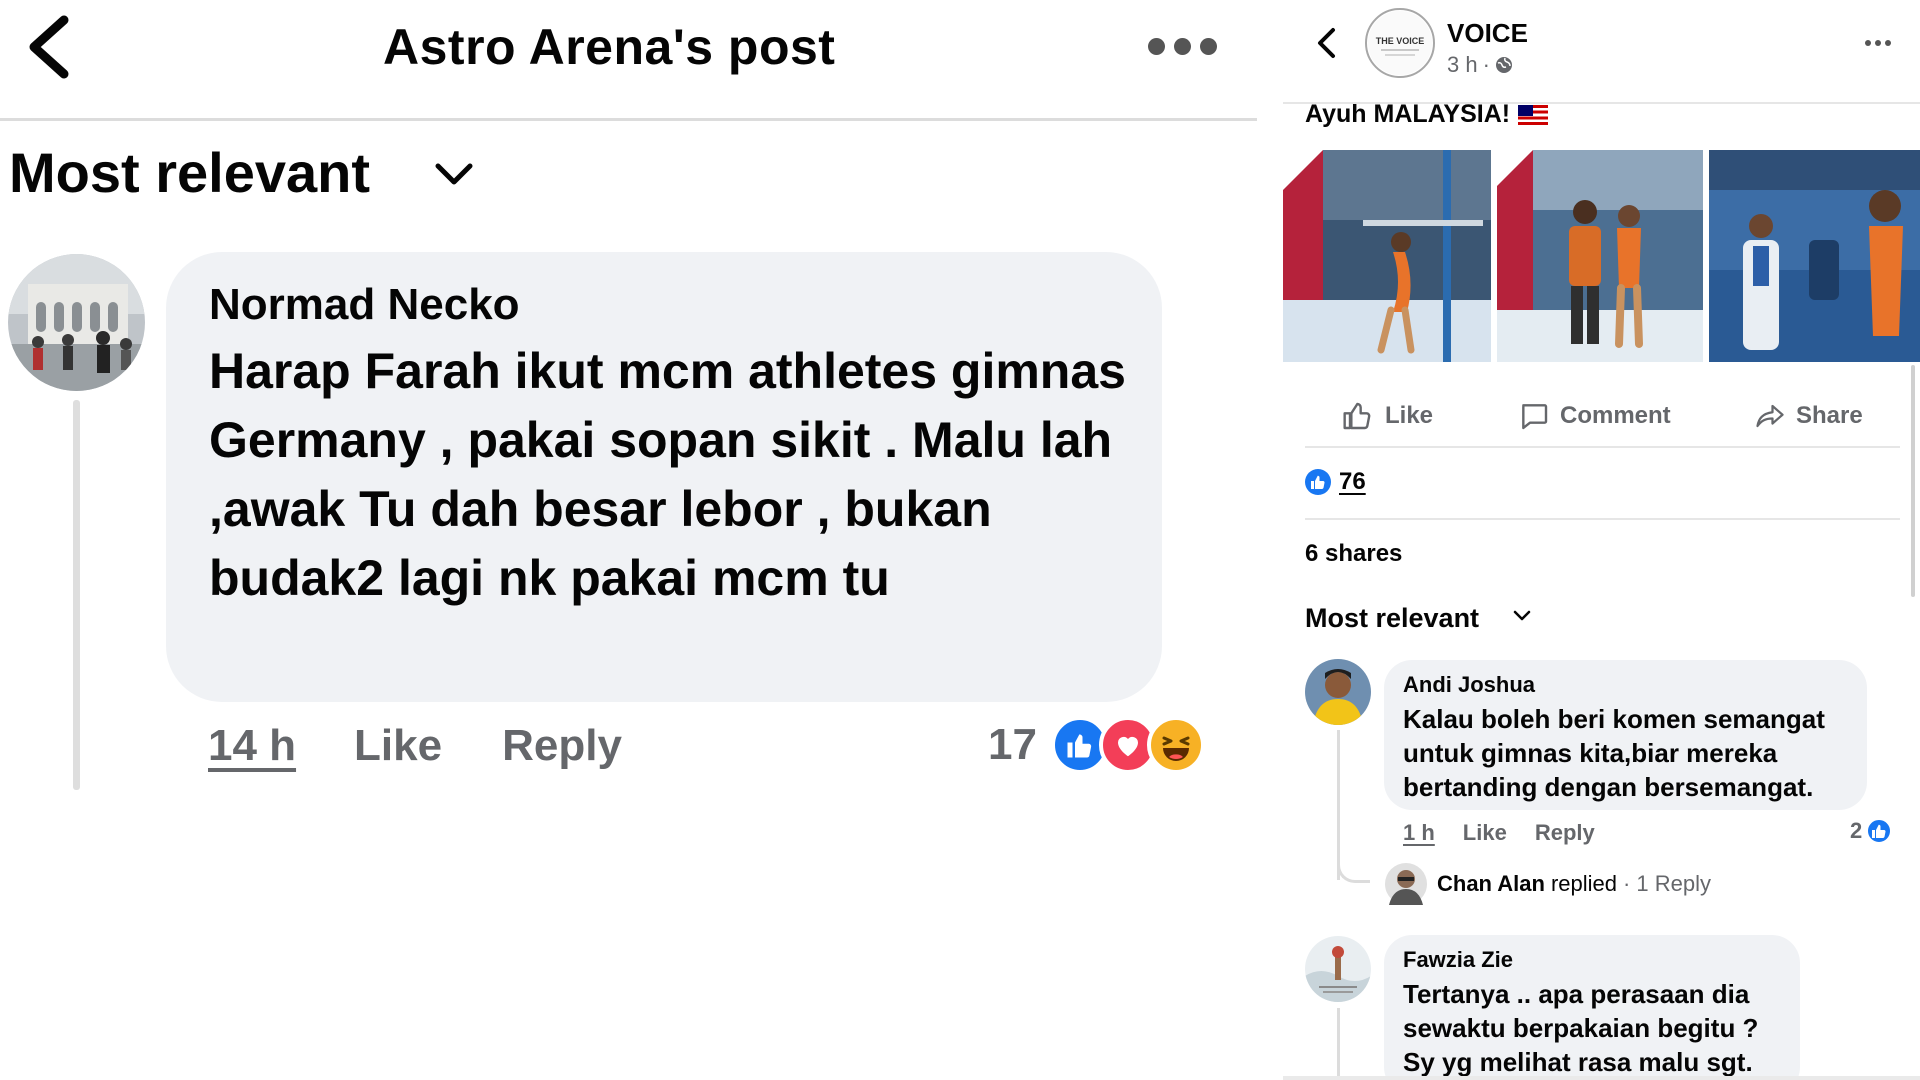 This screenshot has width=1920, height=1080. I want to click on comment-author: Andi Joshua, so click(1469, 685).